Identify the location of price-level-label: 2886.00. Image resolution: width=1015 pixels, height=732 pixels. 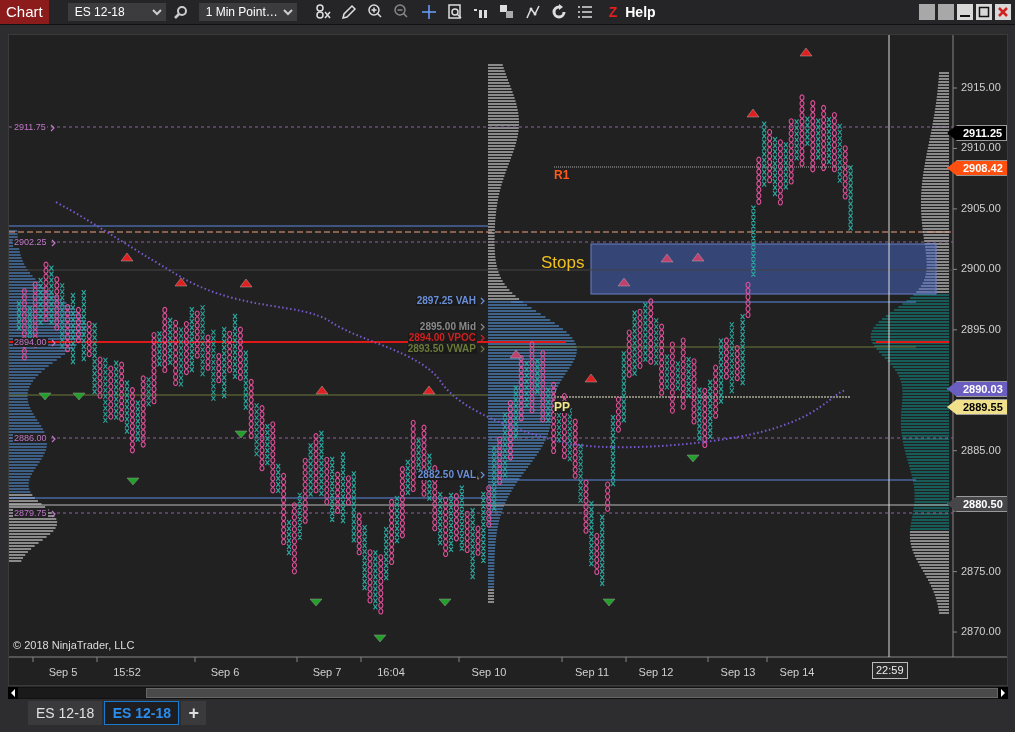
(30, 438).